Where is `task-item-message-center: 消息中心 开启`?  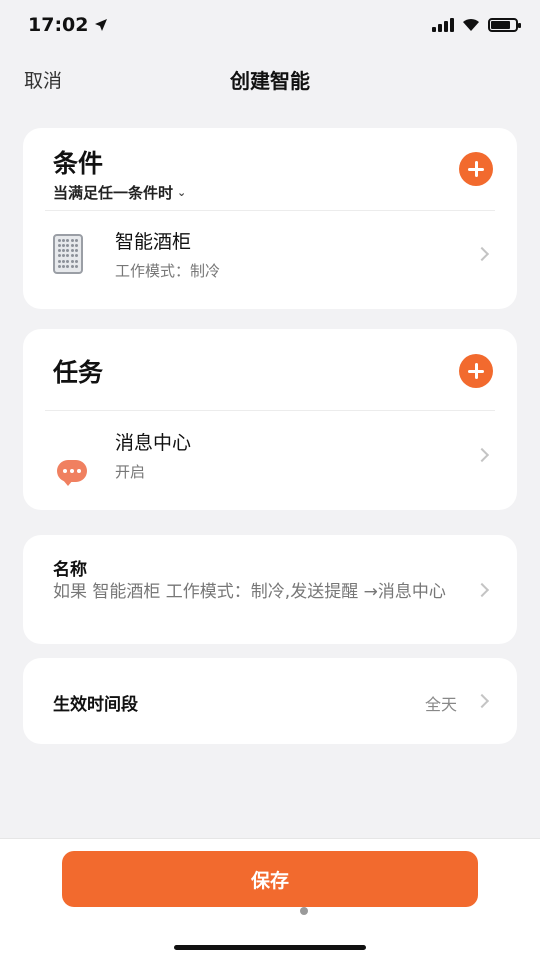 task-item-message-center: 消息中心 开启 is located at coordinates (270, 455).